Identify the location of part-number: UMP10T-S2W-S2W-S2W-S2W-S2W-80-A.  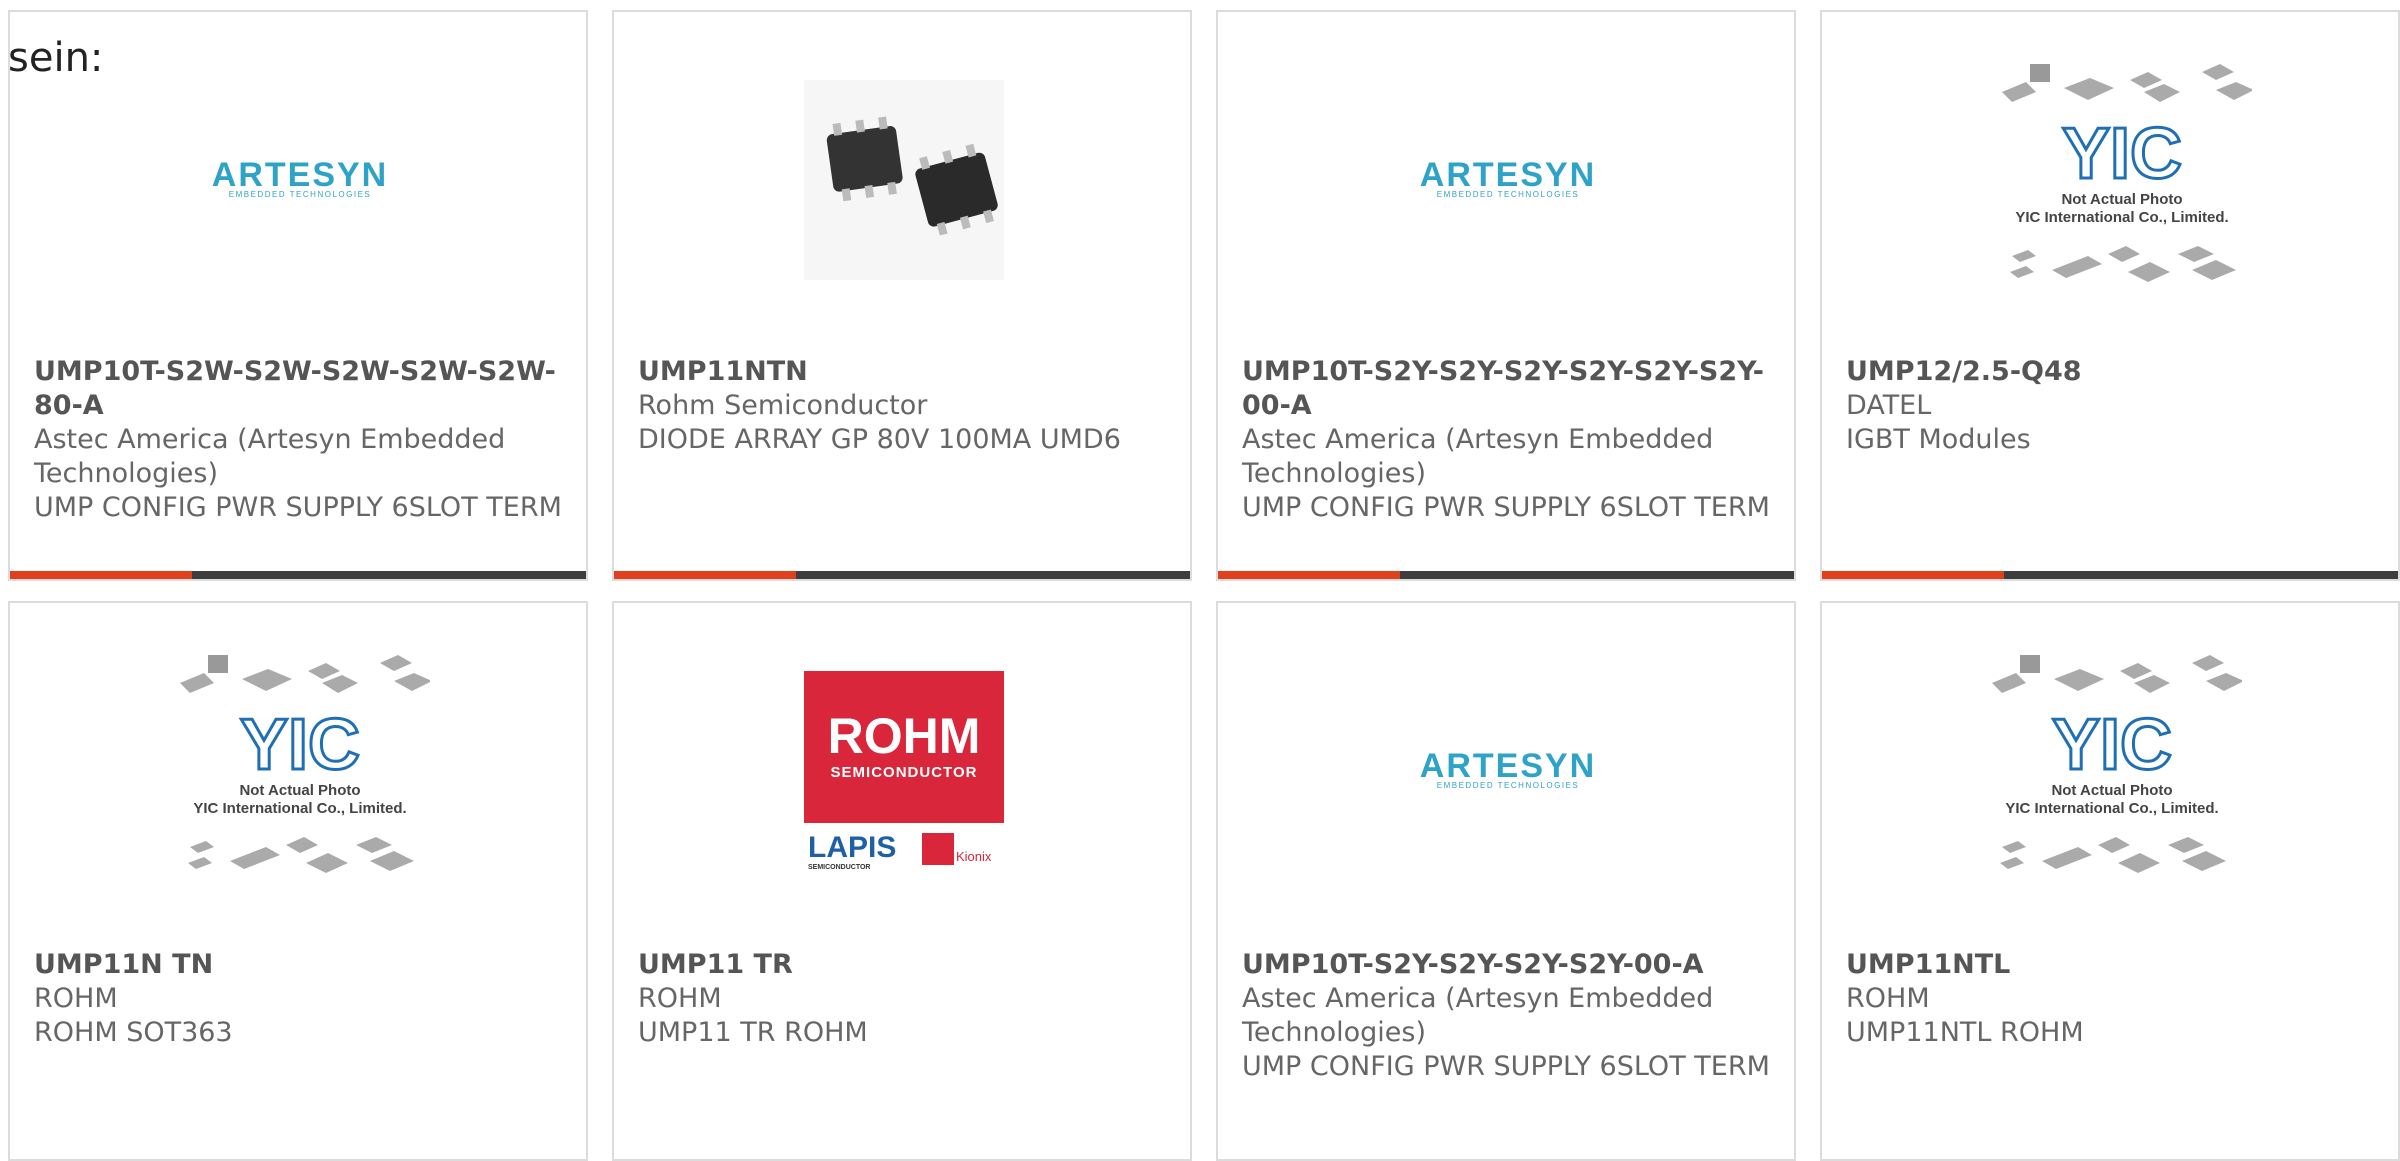
(301, 389).